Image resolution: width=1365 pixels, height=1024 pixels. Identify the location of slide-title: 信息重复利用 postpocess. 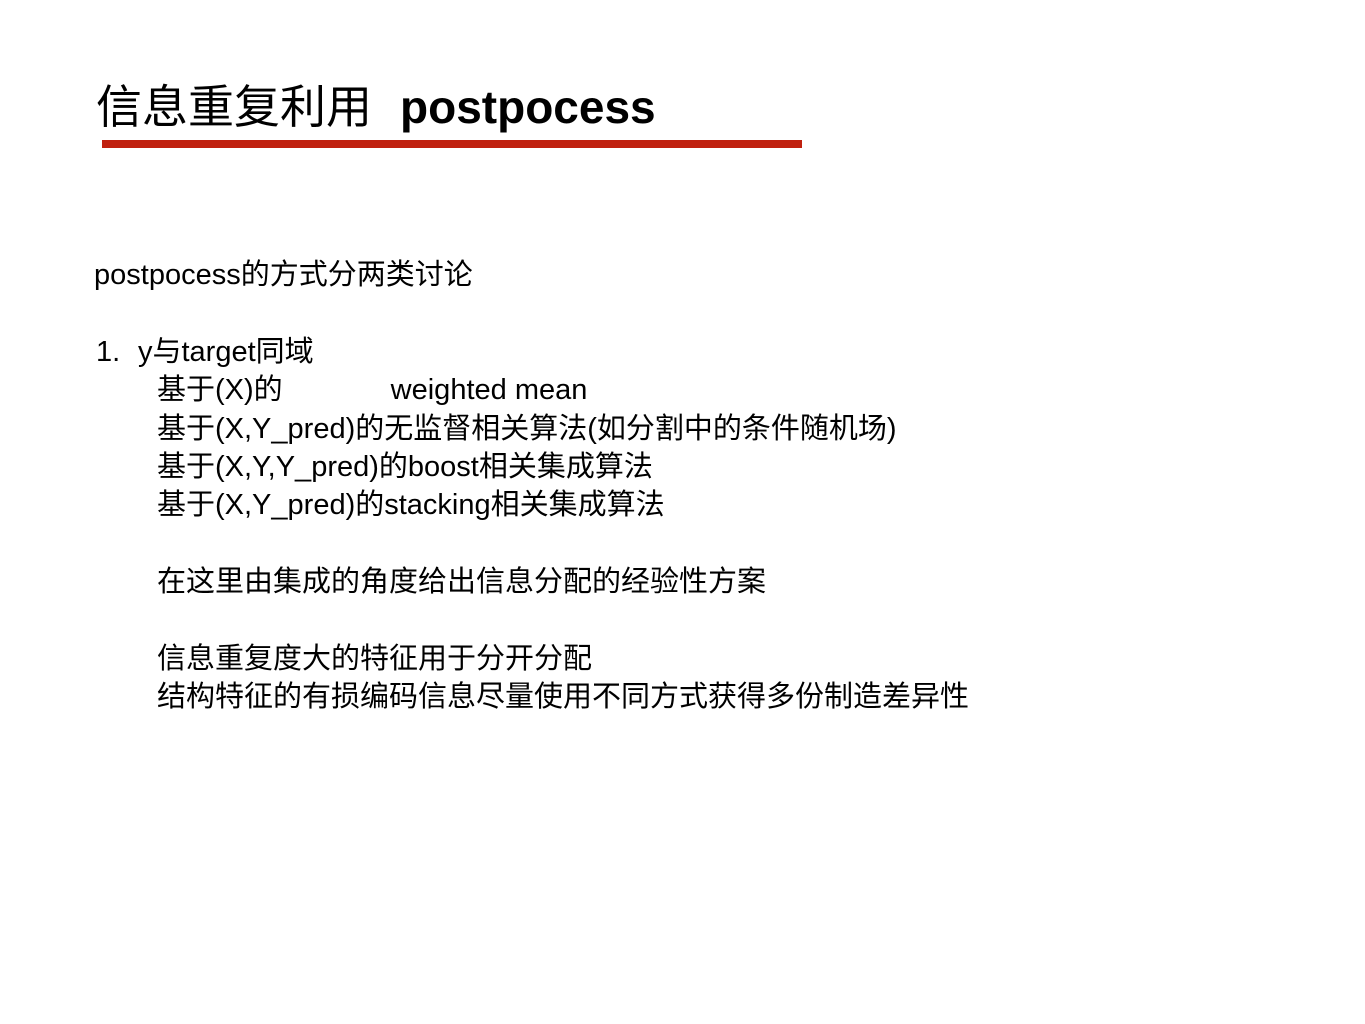
(376, 107).